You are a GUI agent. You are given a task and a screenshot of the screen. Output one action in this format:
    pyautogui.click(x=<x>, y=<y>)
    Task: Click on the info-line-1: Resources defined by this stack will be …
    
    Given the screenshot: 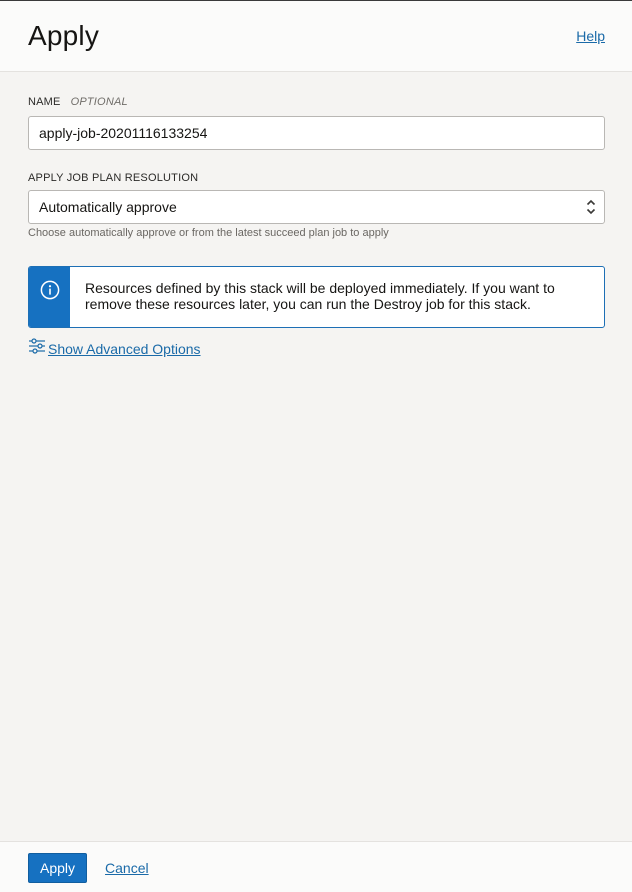 What is the action you would take?
    pyautogui.click(x=320, y=288)
    